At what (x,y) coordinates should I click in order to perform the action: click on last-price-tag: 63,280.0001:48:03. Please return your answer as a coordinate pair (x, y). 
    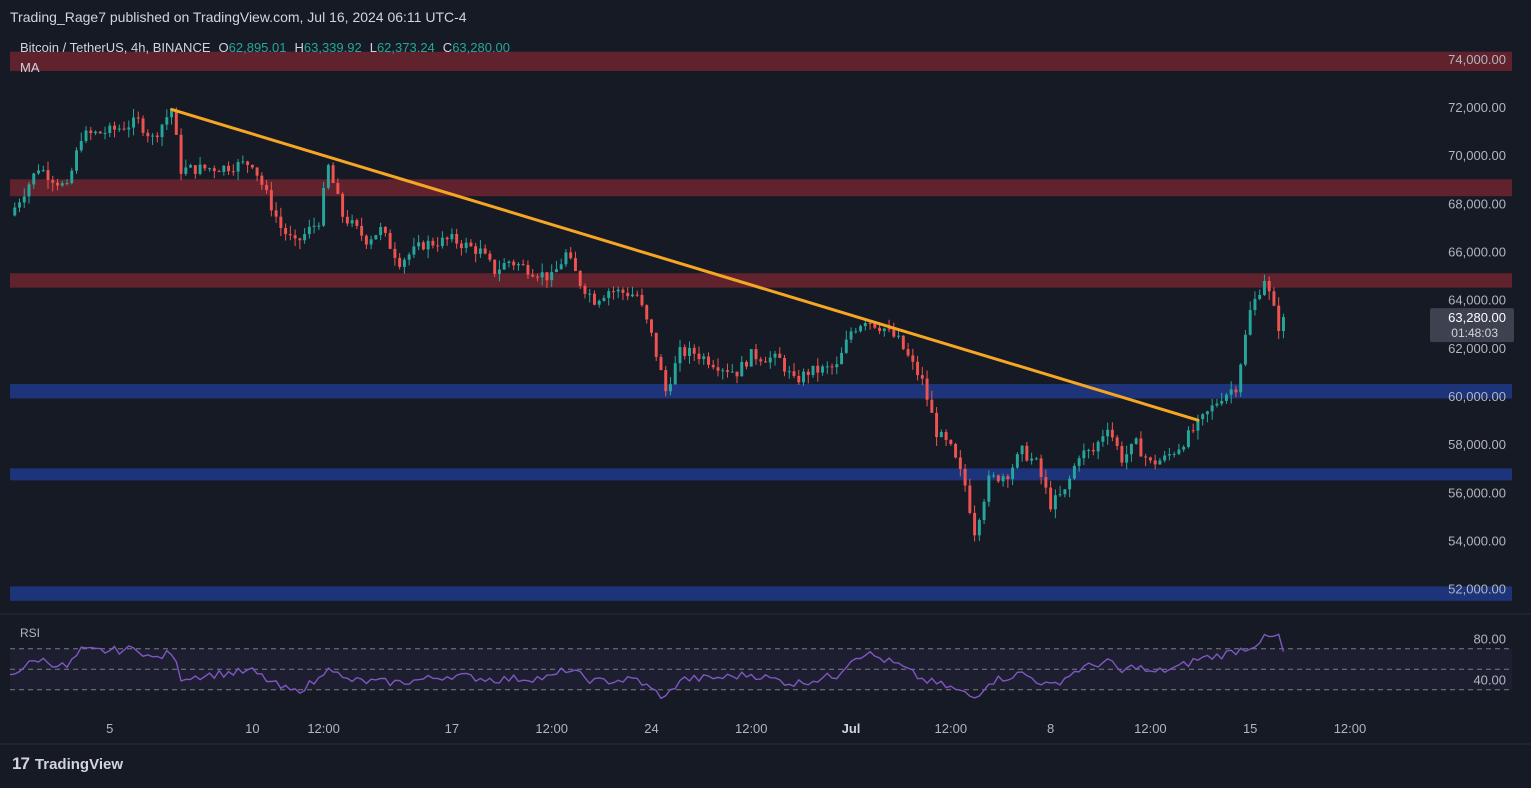
    Looking at the image, I should click on (1472, 325).